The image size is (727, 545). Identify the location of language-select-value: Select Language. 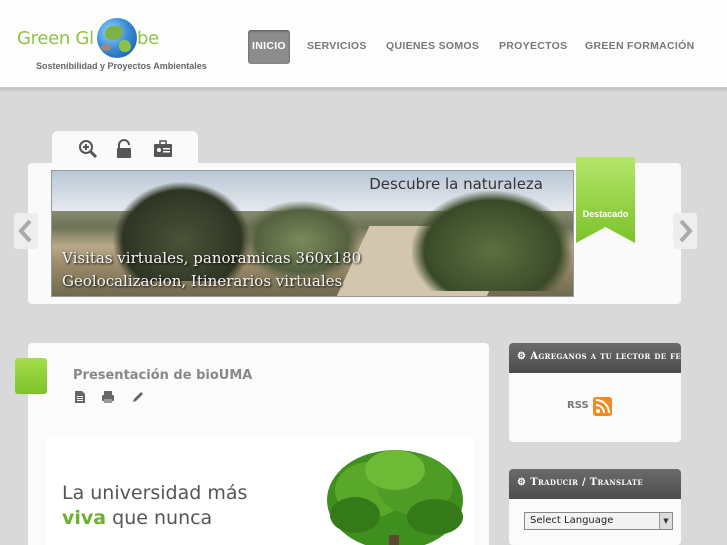
(572, 520).